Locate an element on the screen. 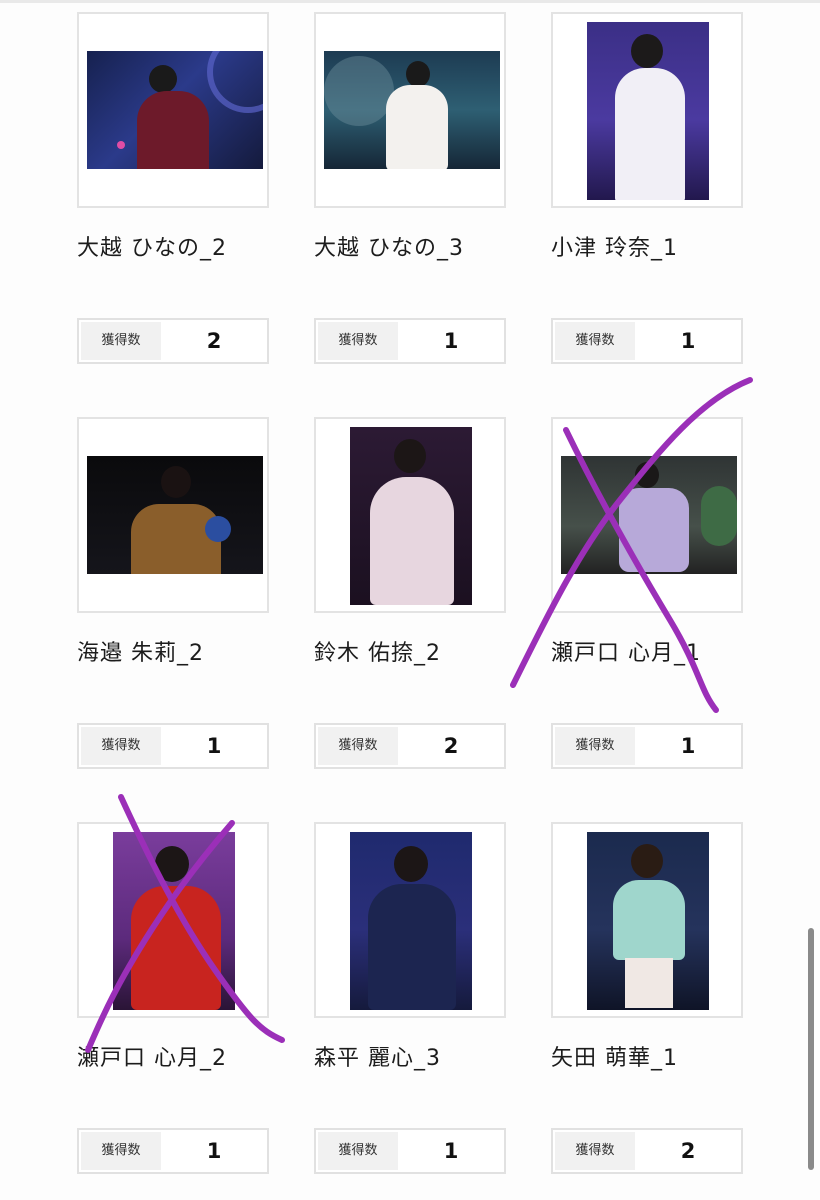  card-name: 瀬戸口 心月_2 is located at coordinates (152, 1058).